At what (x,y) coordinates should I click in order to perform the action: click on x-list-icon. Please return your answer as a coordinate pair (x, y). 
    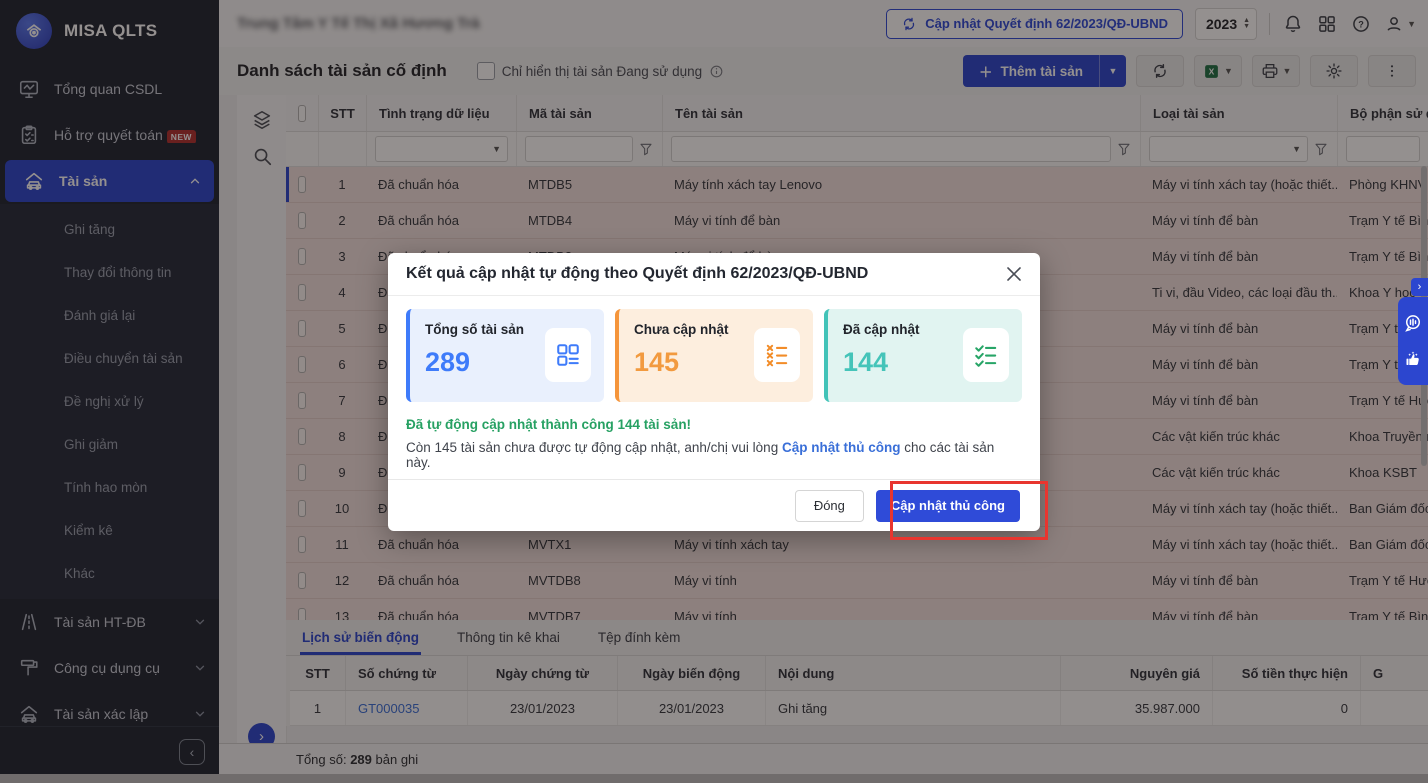
    Looking at the image, I should click on (777, 355).